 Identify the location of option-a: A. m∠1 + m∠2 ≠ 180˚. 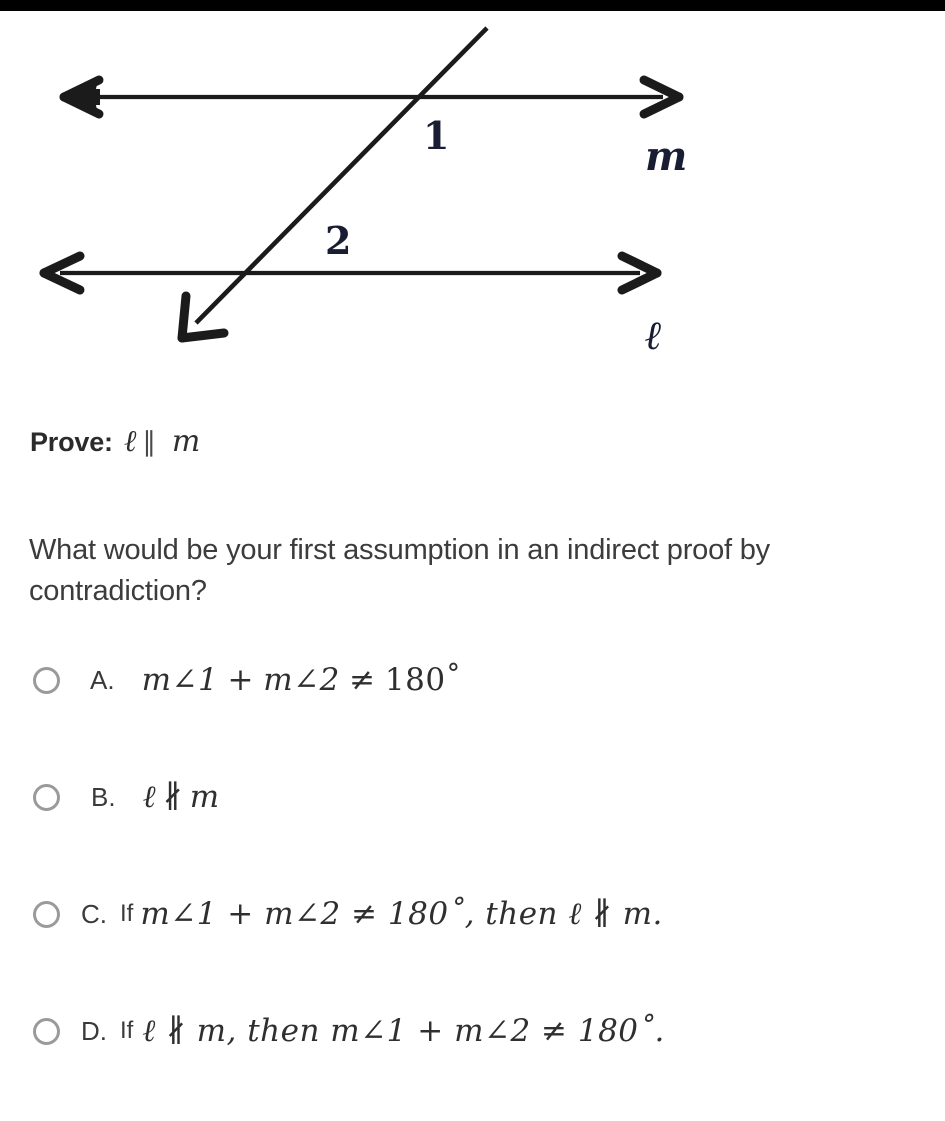
(472, 680).